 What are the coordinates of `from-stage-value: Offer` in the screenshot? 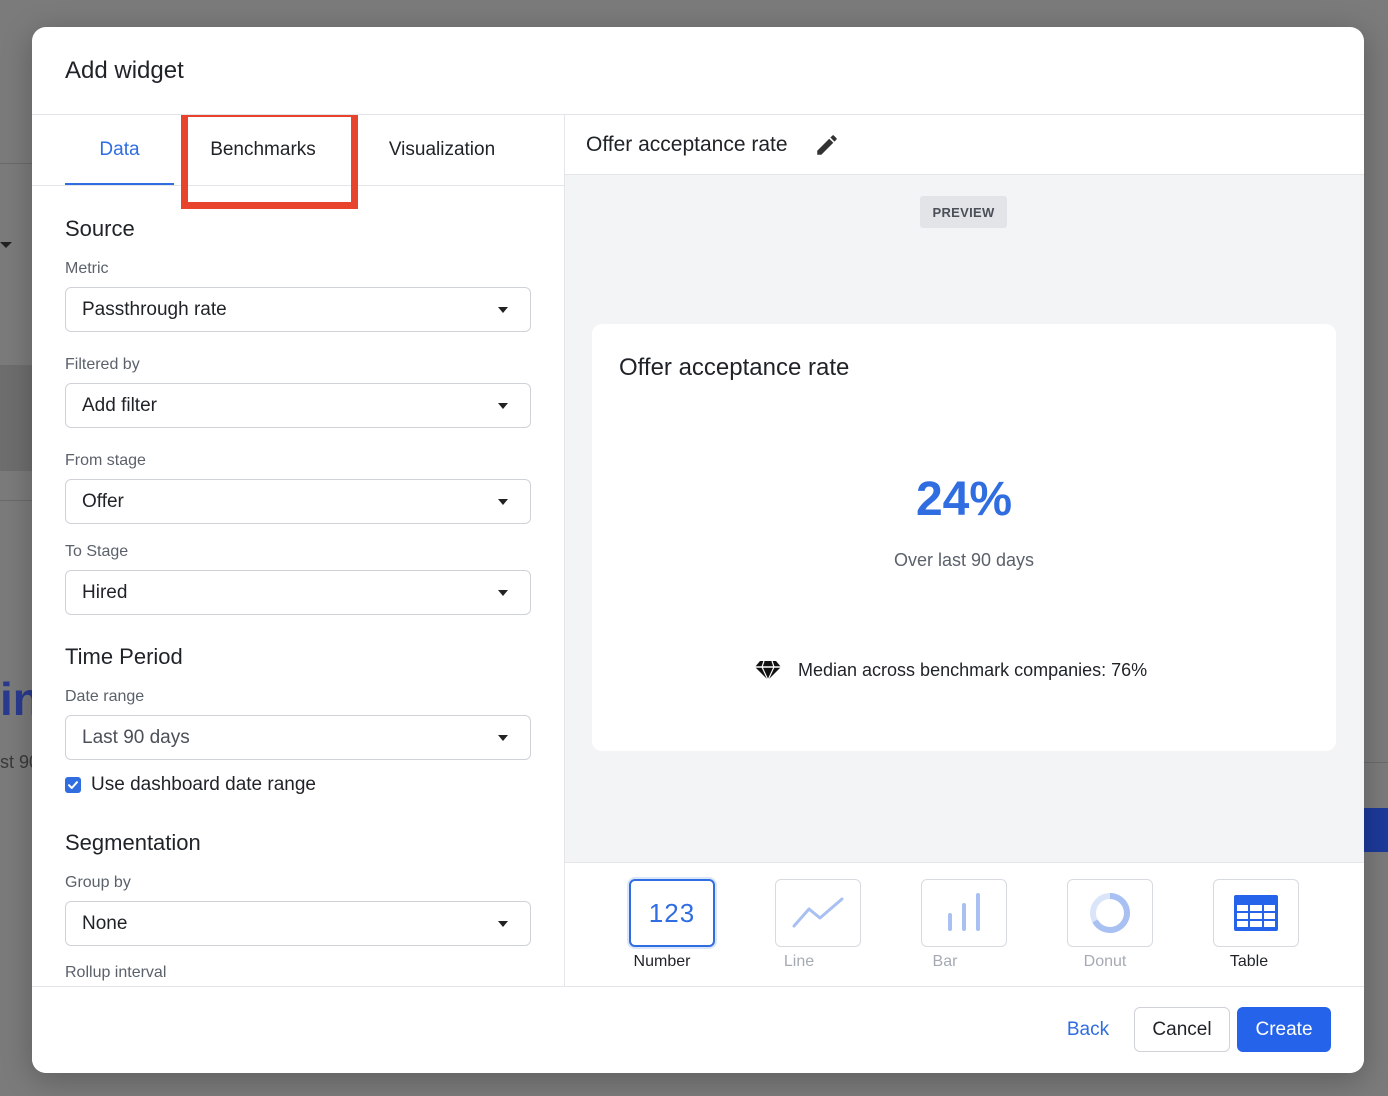 It's located at (103, 501).